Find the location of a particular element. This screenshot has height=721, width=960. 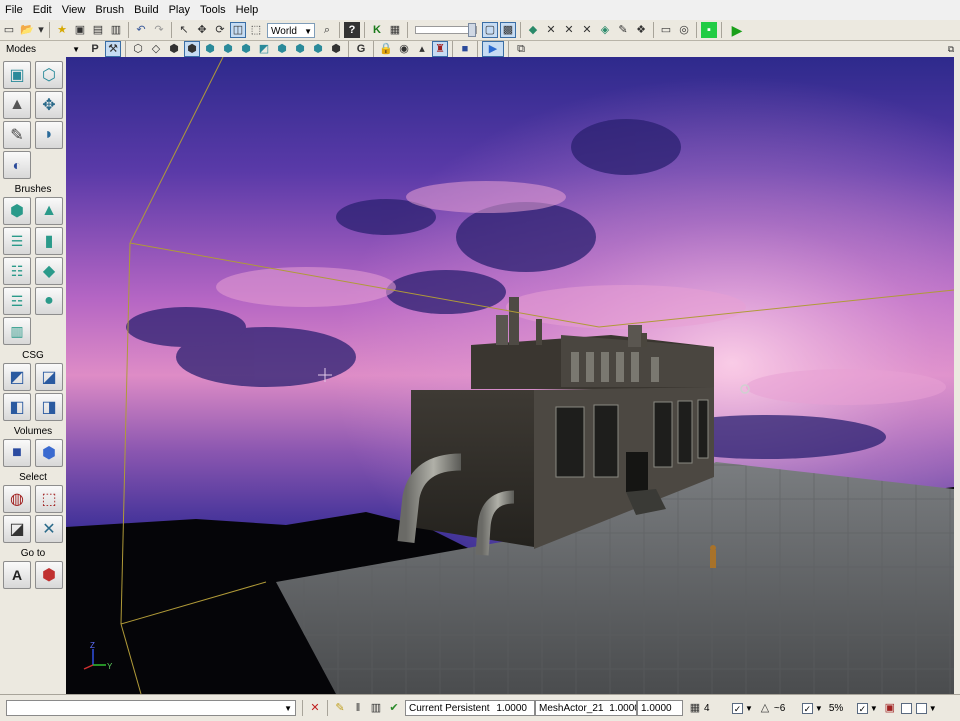

kismet-icon: ? is located at coordinates (352, 30).